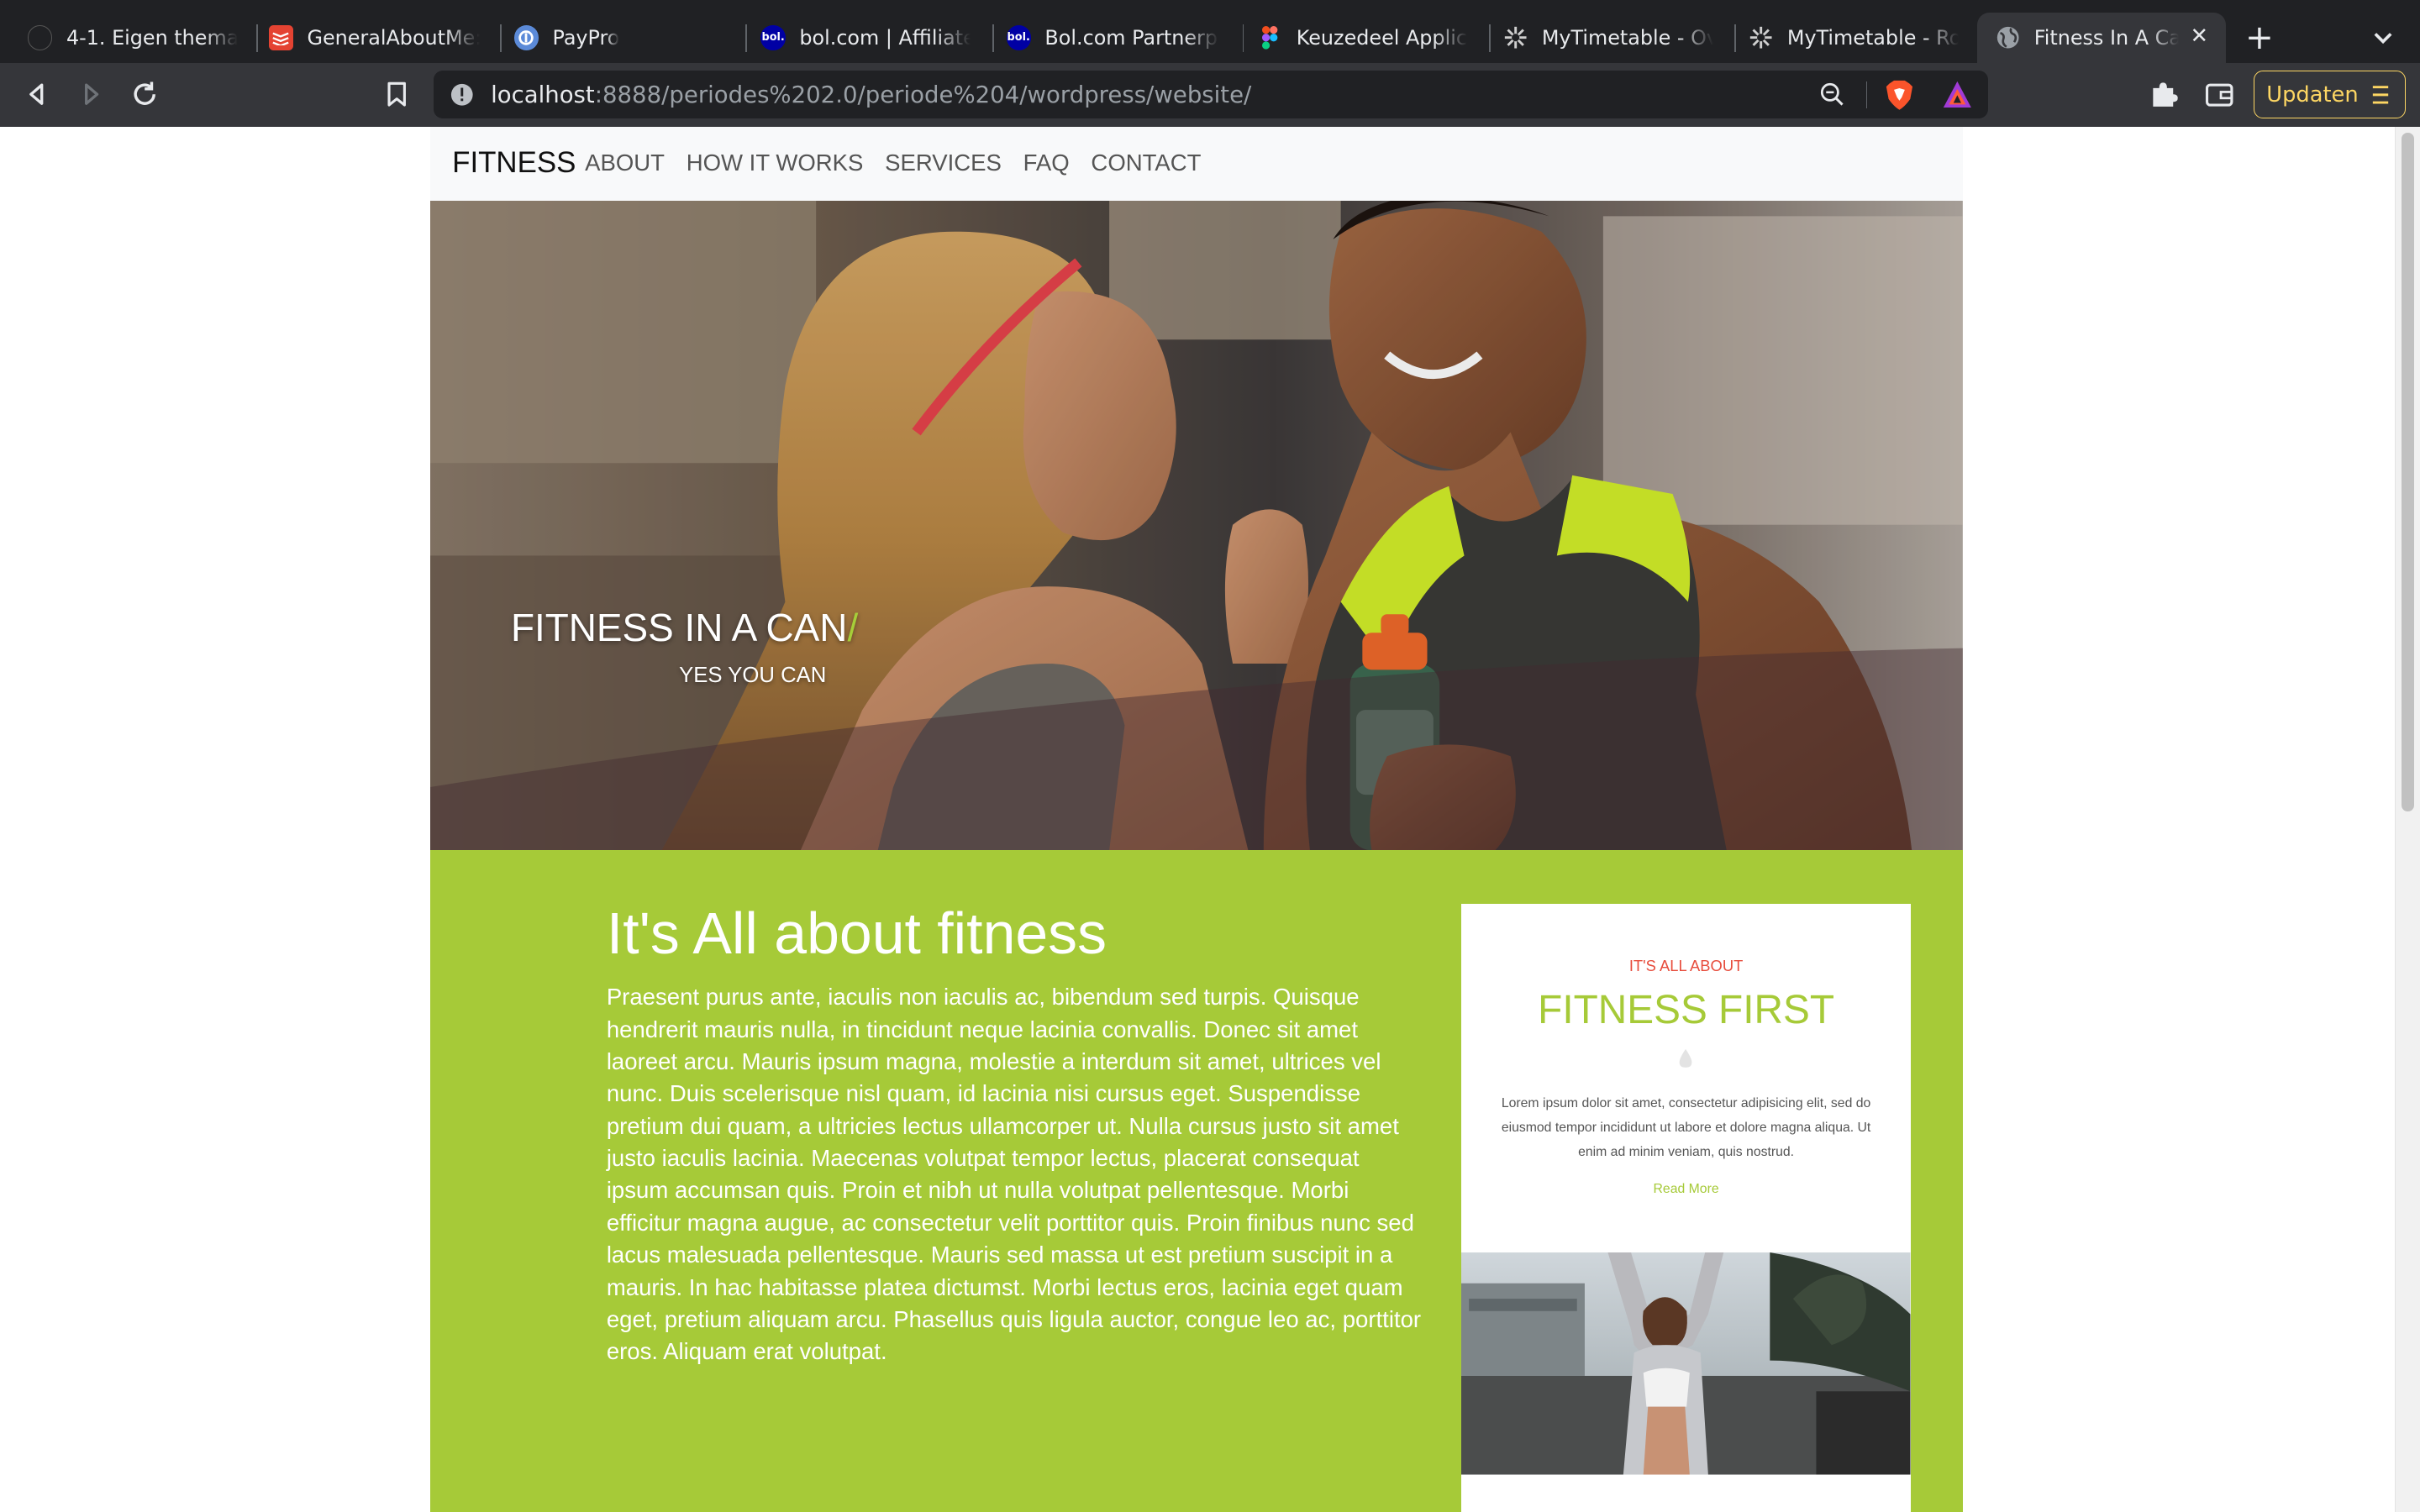 The width and height of the screenshot is (2420, 1512). I want to click on figma-icon, so click(1270, 37).